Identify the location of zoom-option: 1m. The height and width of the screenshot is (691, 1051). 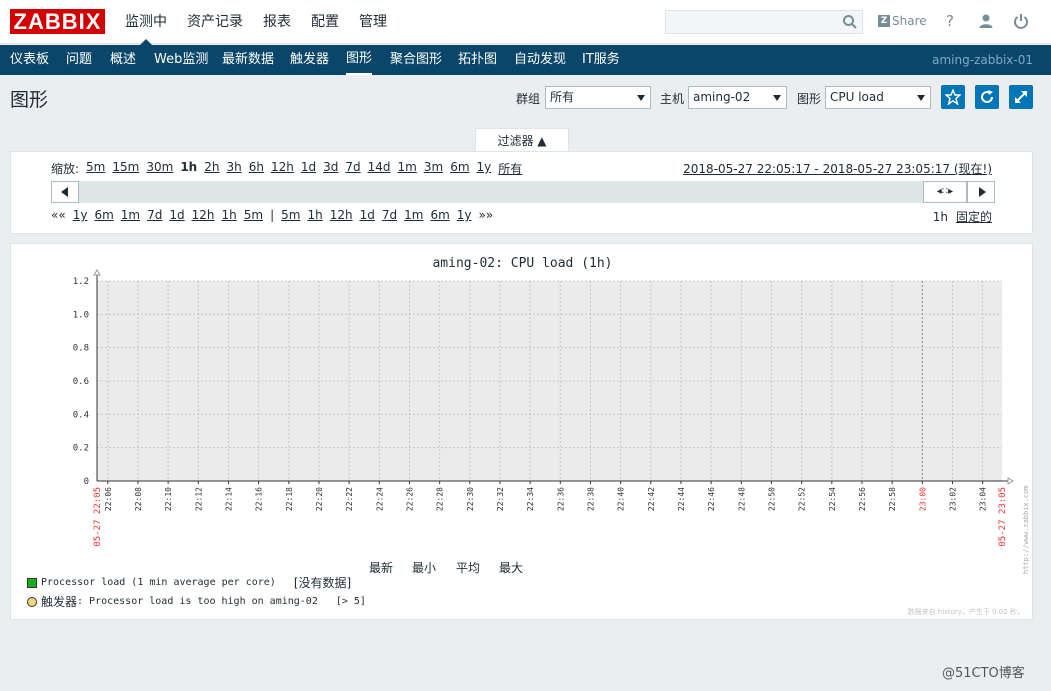
(407, 168).